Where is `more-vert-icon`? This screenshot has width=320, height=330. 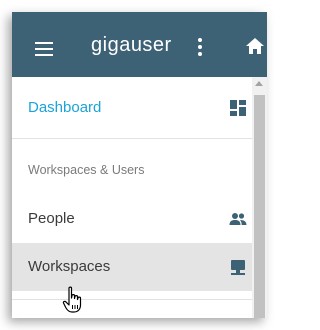
more-vert-icon is located at coordinates (200, 47).